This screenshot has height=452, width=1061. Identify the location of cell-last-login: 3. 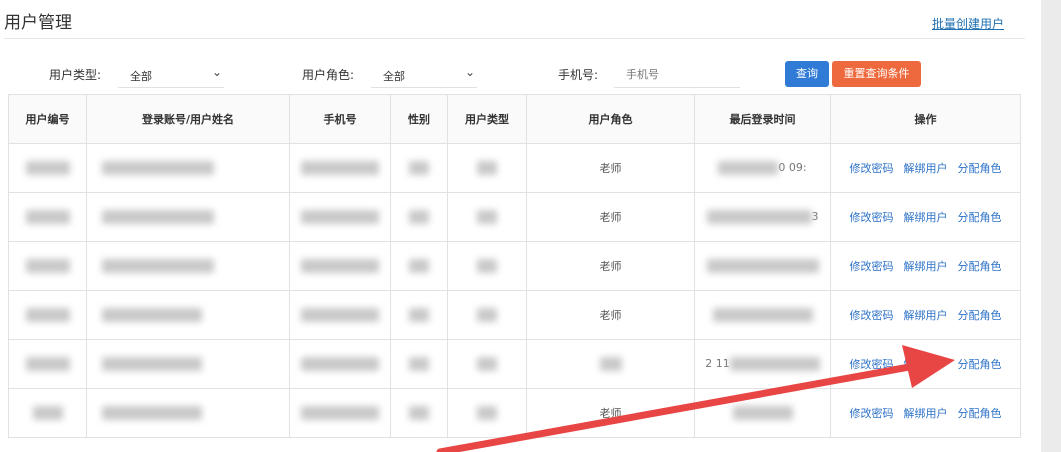
(762, 217).